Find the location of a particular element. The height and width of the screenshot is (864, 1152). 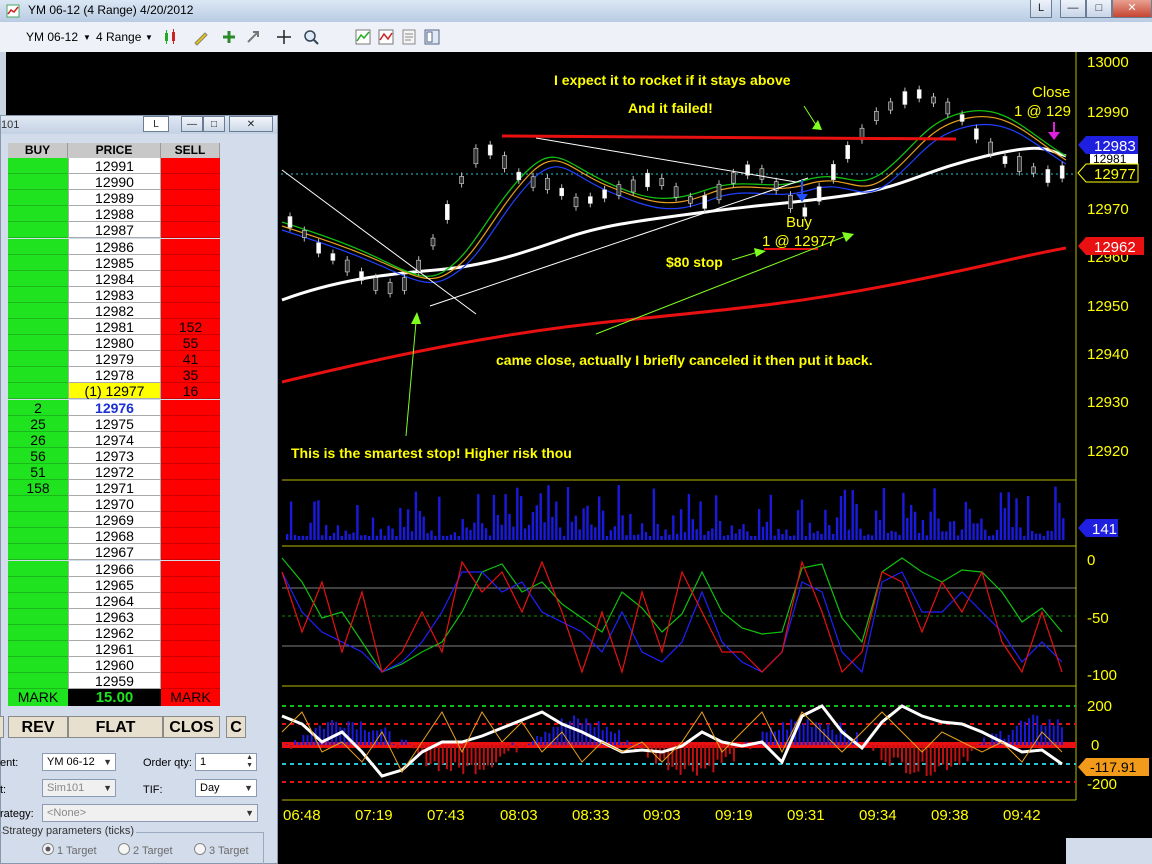

buy-cell: 25 is located at coordinates (38, 423).